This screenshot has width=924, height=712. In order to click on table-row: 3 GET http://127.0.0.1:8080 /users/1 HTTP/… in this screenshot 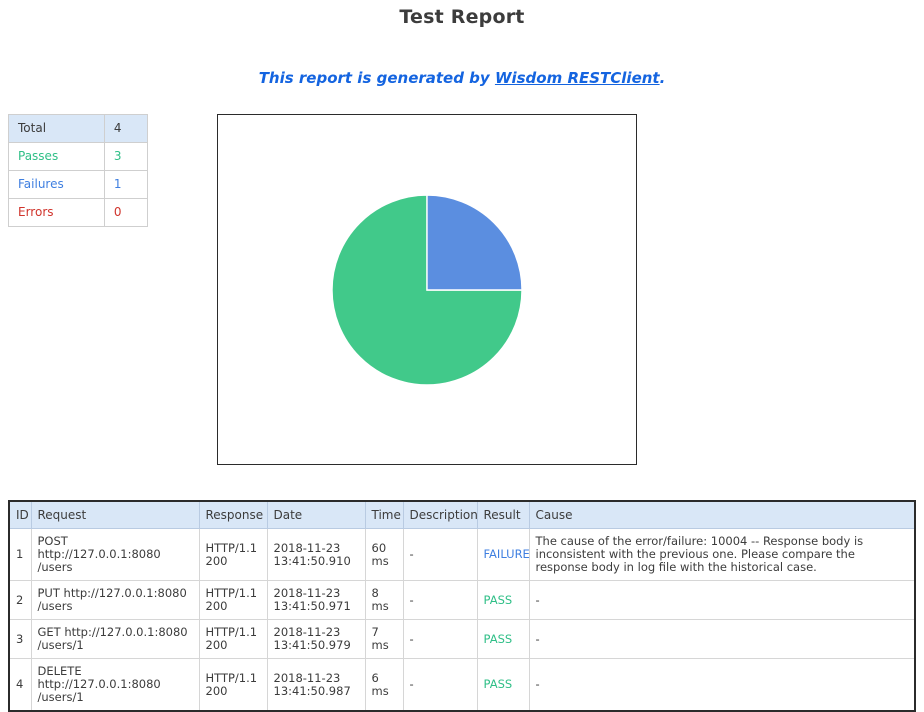, I will do `click(462, 639)`.